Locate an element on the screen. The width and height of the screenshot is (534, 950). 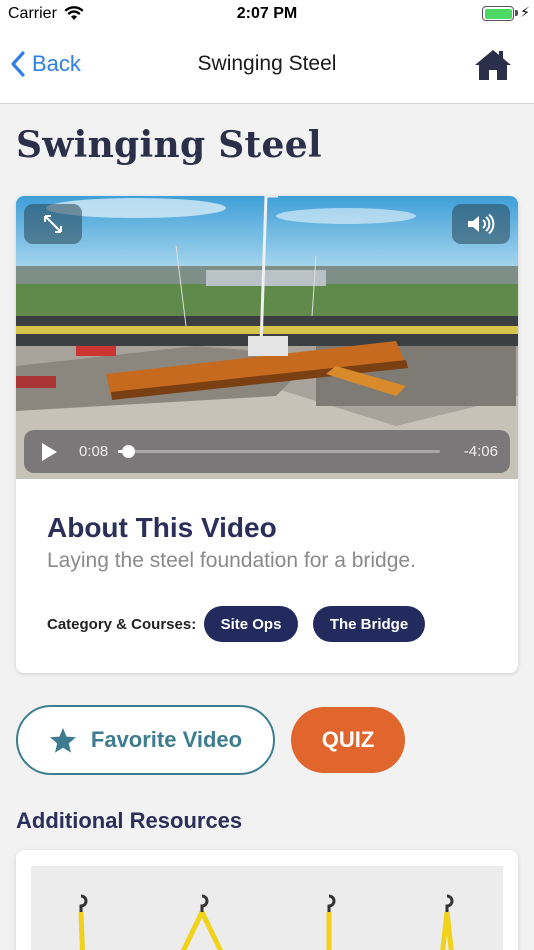
chip-site-ops: Site Ops is located at coordinates (251, 624).